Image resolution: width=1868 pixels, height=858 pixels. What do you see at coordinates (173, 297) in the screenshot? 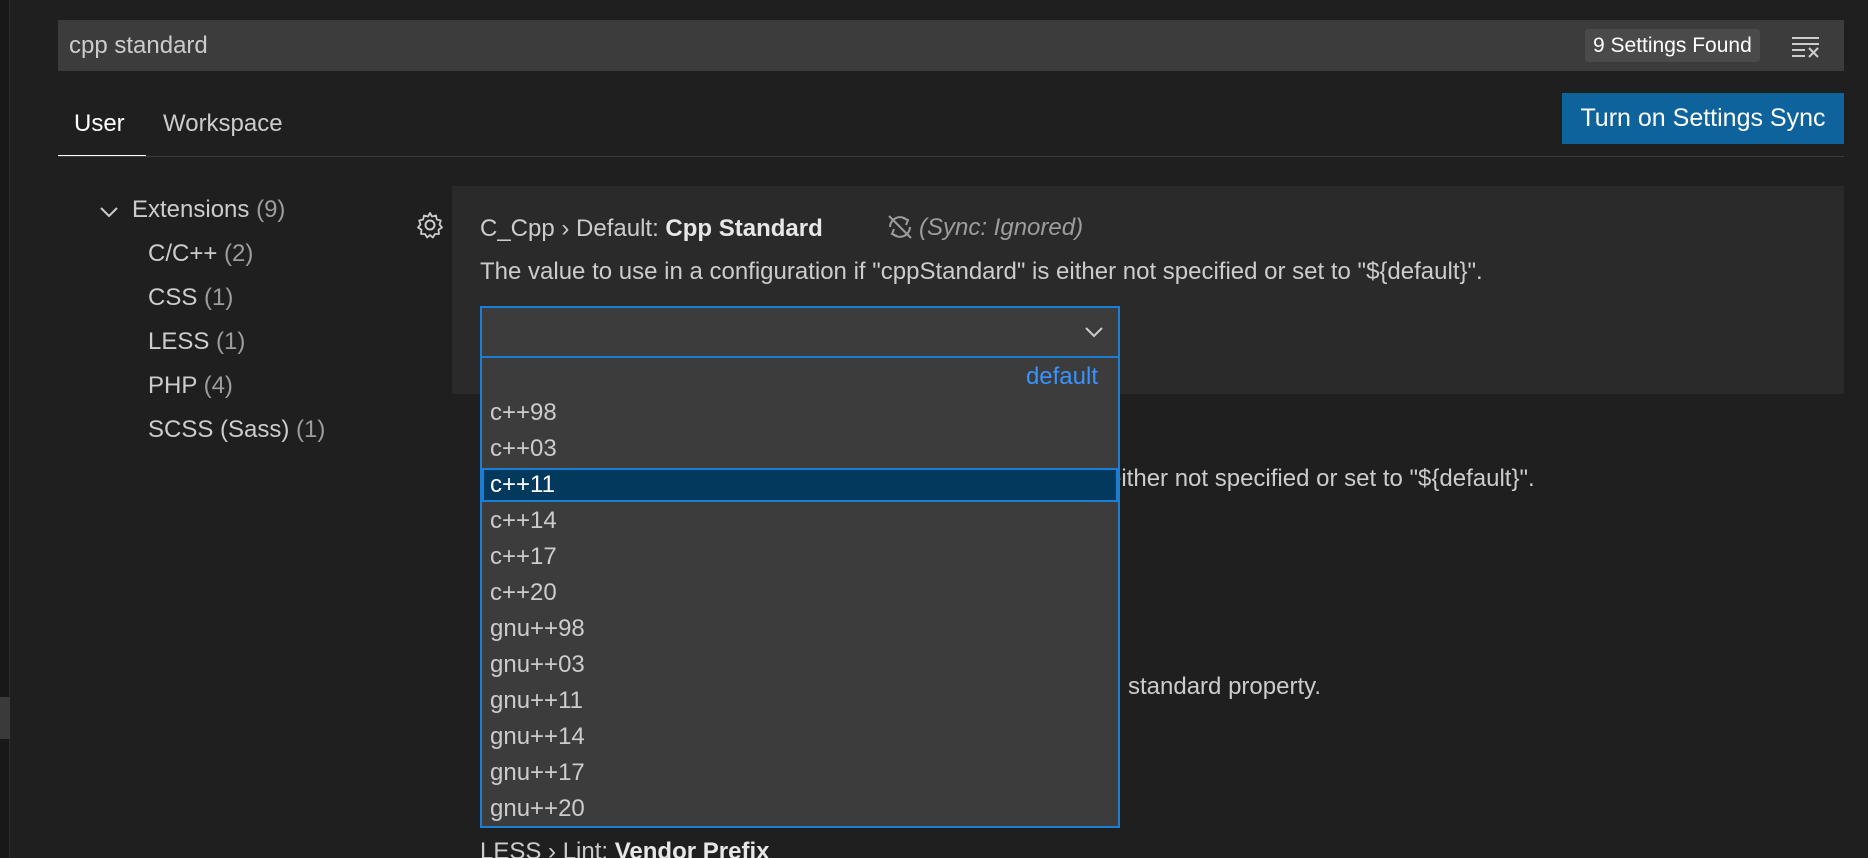
I see `toc-item-label: CSS` at bounding box center [173, 297].